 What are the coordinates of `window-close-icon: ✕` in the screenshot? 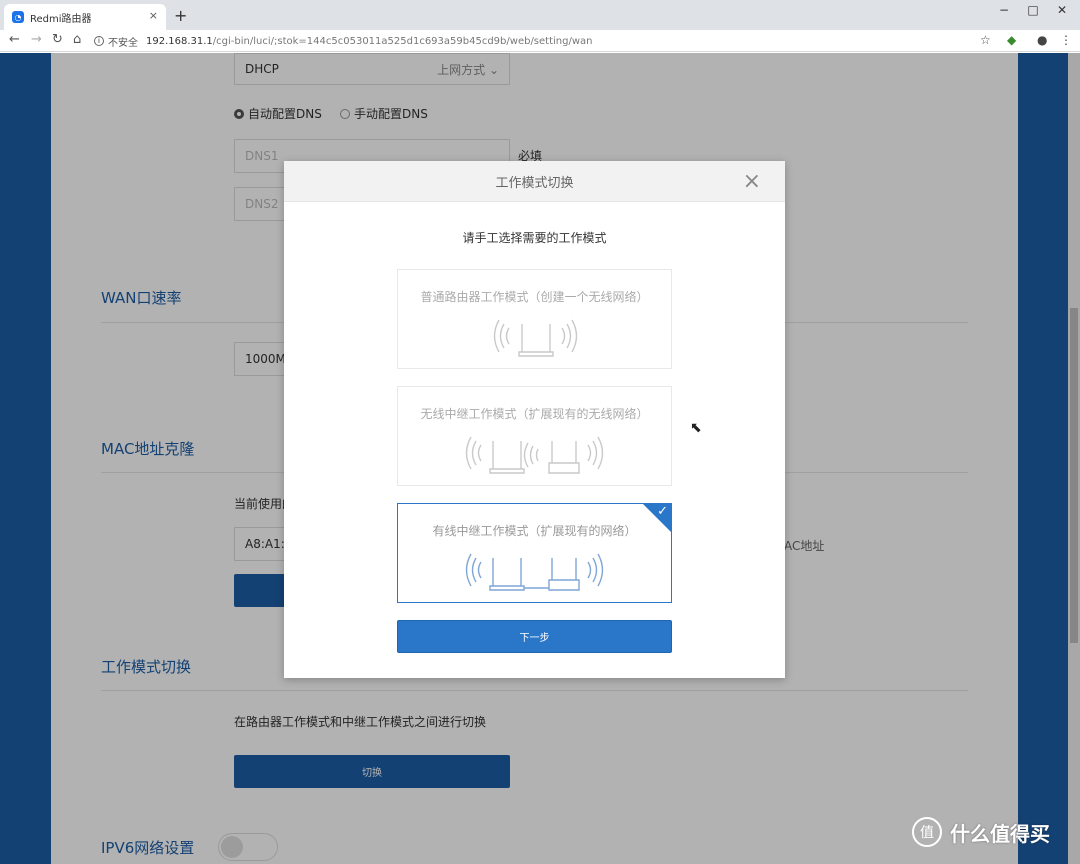 It's located at (1062, 10).